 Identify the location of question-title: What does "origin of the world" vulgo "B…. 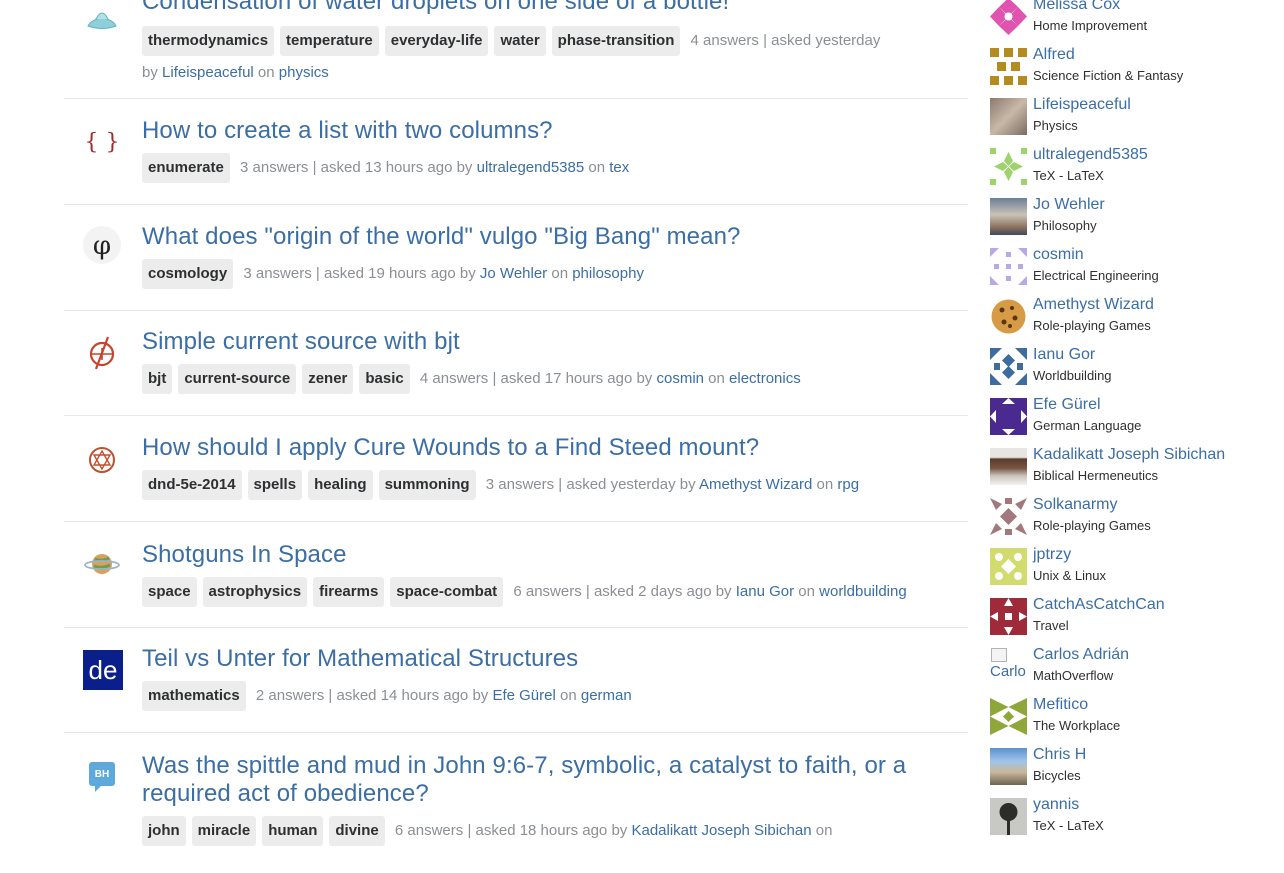
(555, 237).